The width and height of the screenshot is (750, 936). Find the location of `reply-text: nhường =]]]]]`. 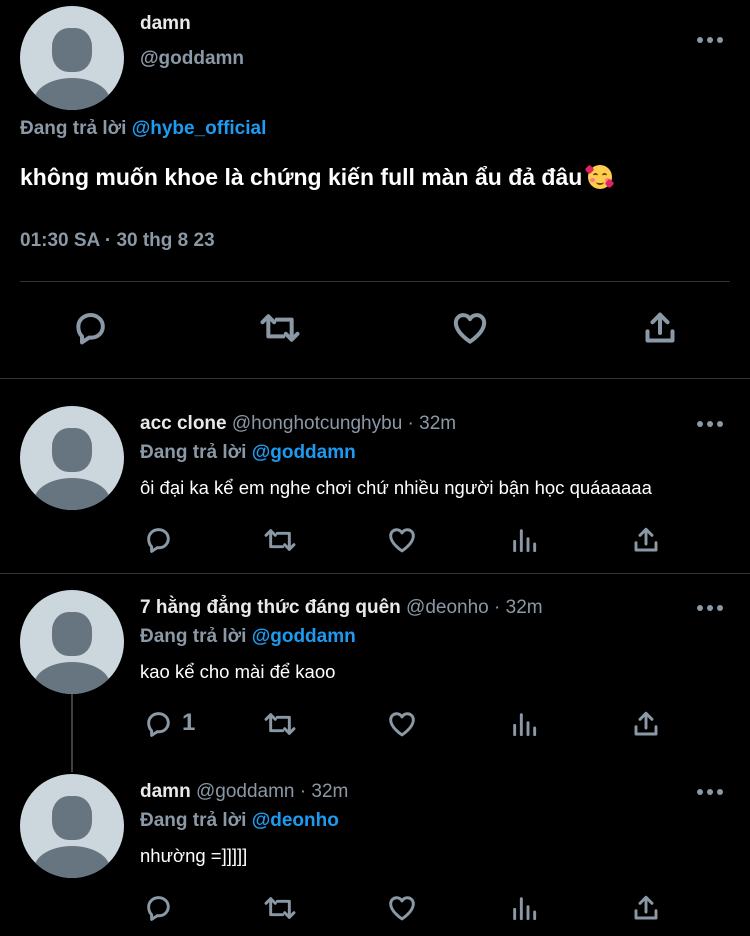

reply-text: nhường =]]]]] is located at coordinates (194, 855).